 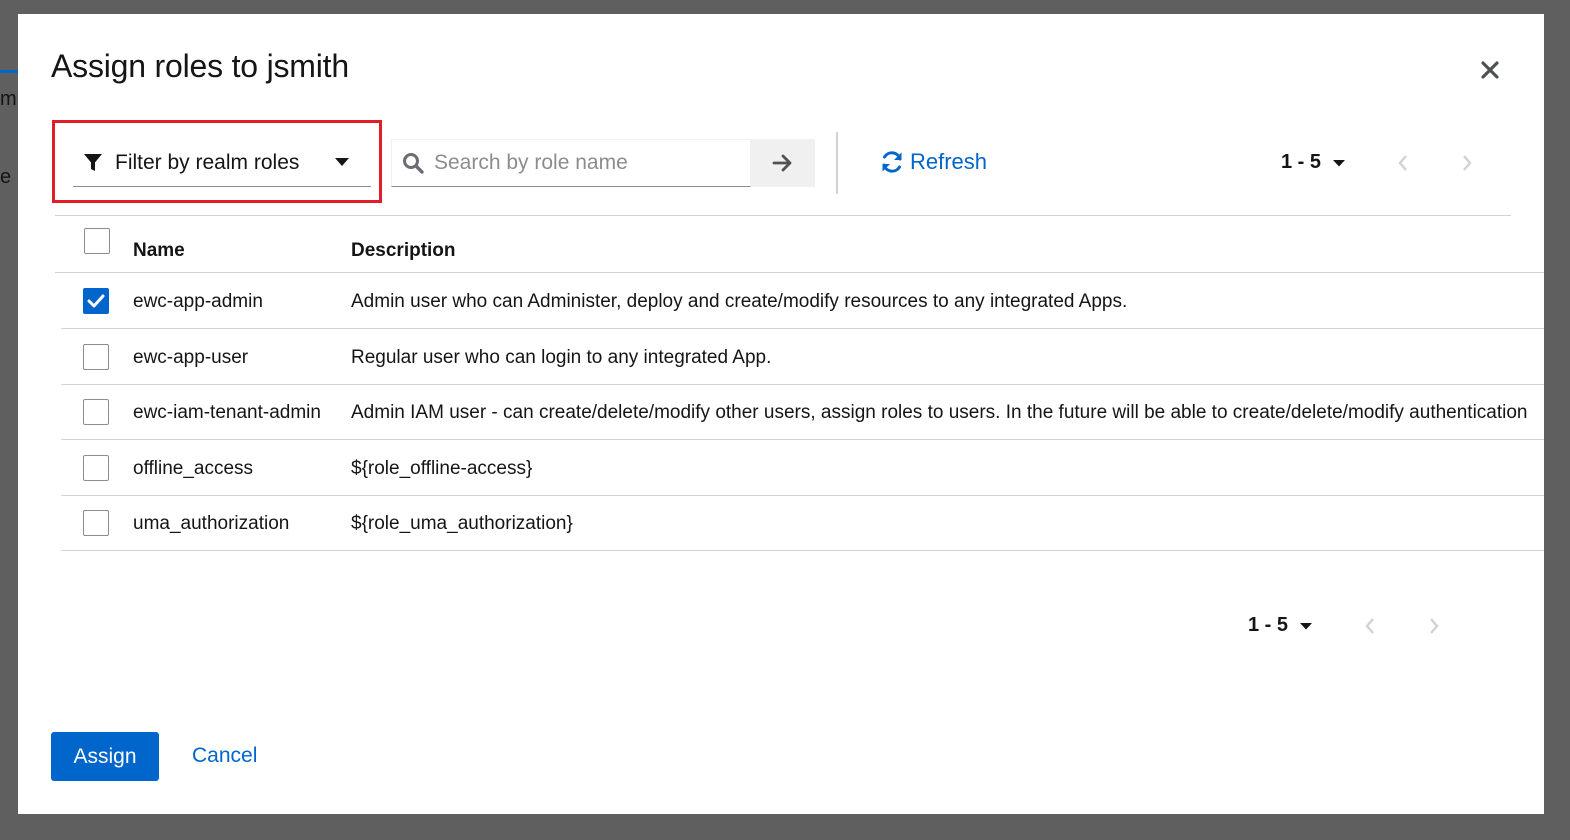 I want to click on close-icon, so click(x=1490, y=70).